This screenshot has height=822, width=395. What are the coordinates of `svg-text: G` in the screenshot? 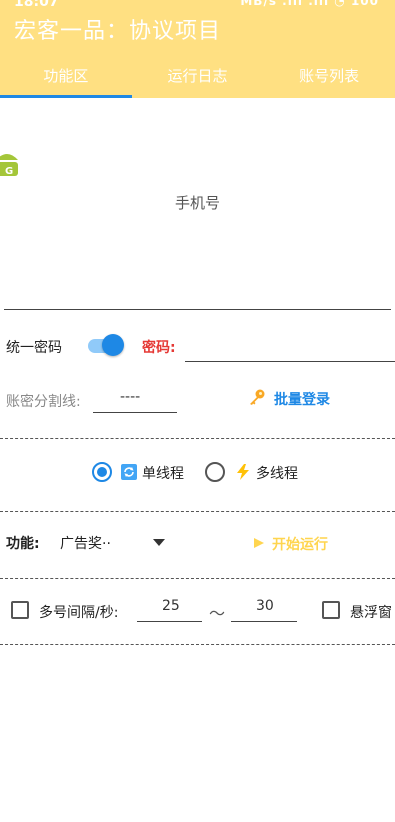 It's located at (9, 171).